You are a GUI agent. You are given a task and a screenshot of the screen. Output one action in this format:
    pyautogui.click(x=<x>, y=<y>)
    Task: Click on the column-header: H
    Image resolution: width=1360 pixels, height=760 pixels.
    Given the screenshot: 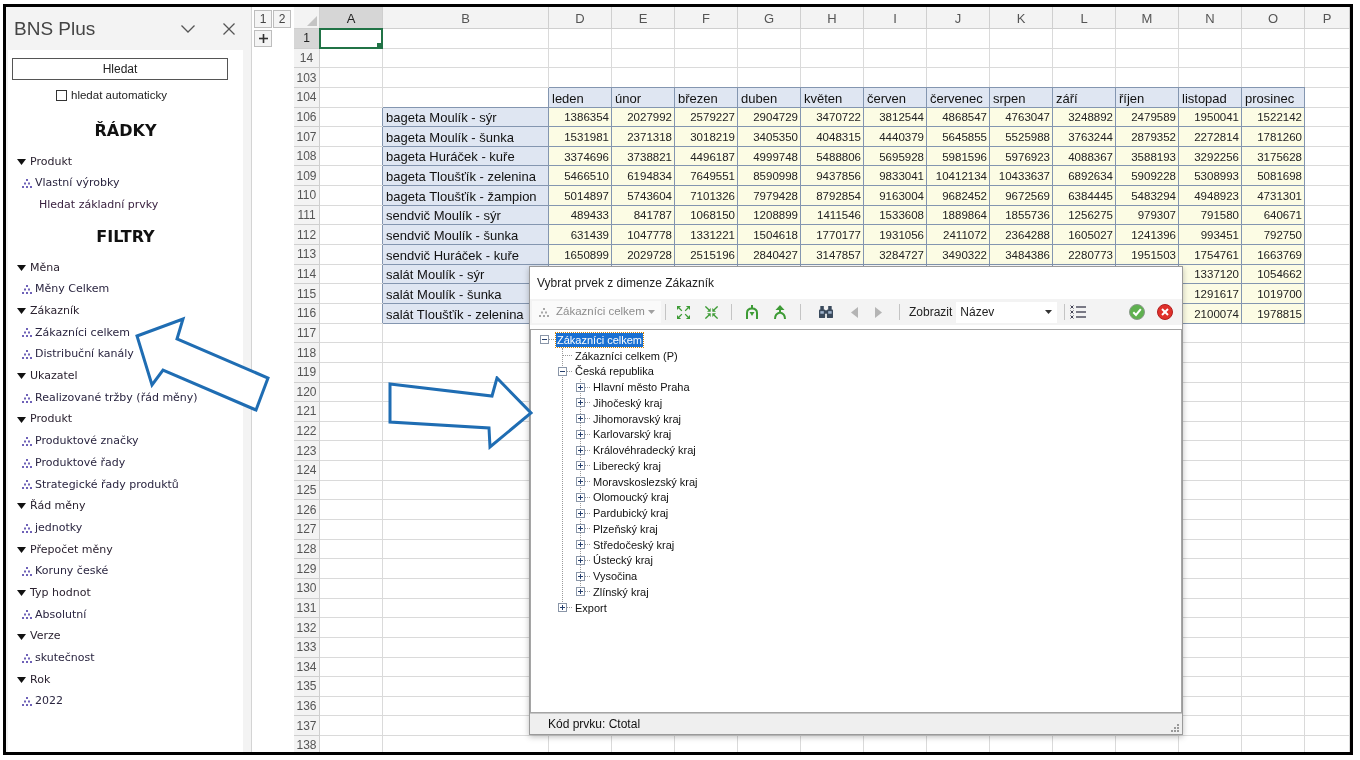 What is the action you would take?
    pyautogui.click(x=832, y=18)
    